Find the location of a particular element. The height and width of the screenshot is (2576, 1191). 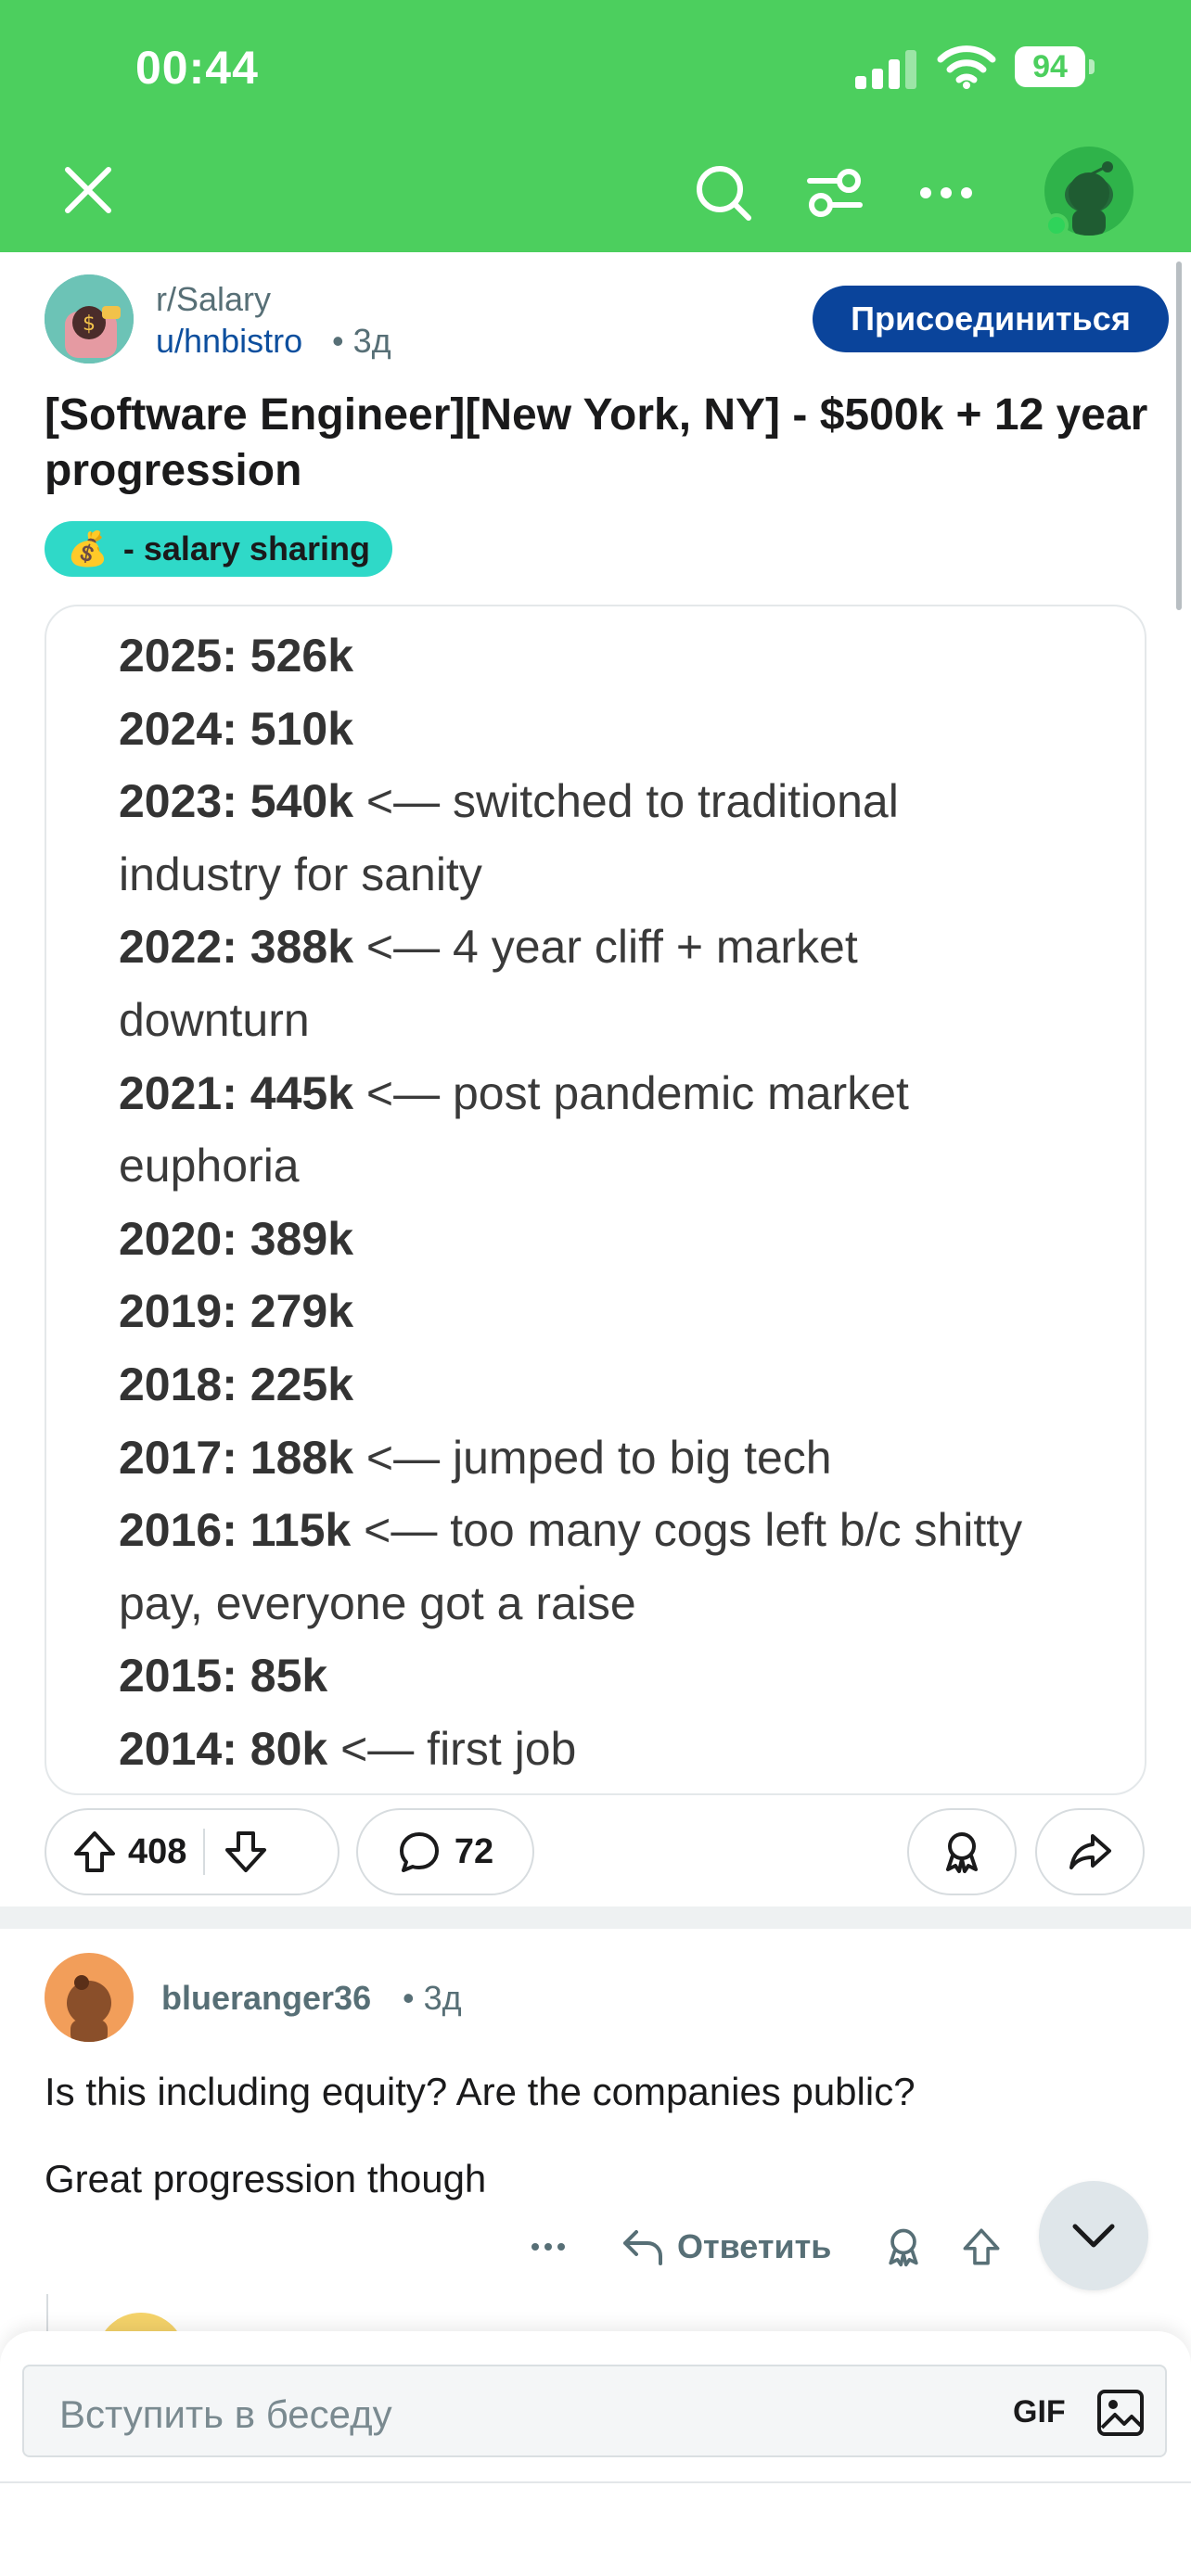

chevron-down-icon is located at coordinates (1093, 2236).